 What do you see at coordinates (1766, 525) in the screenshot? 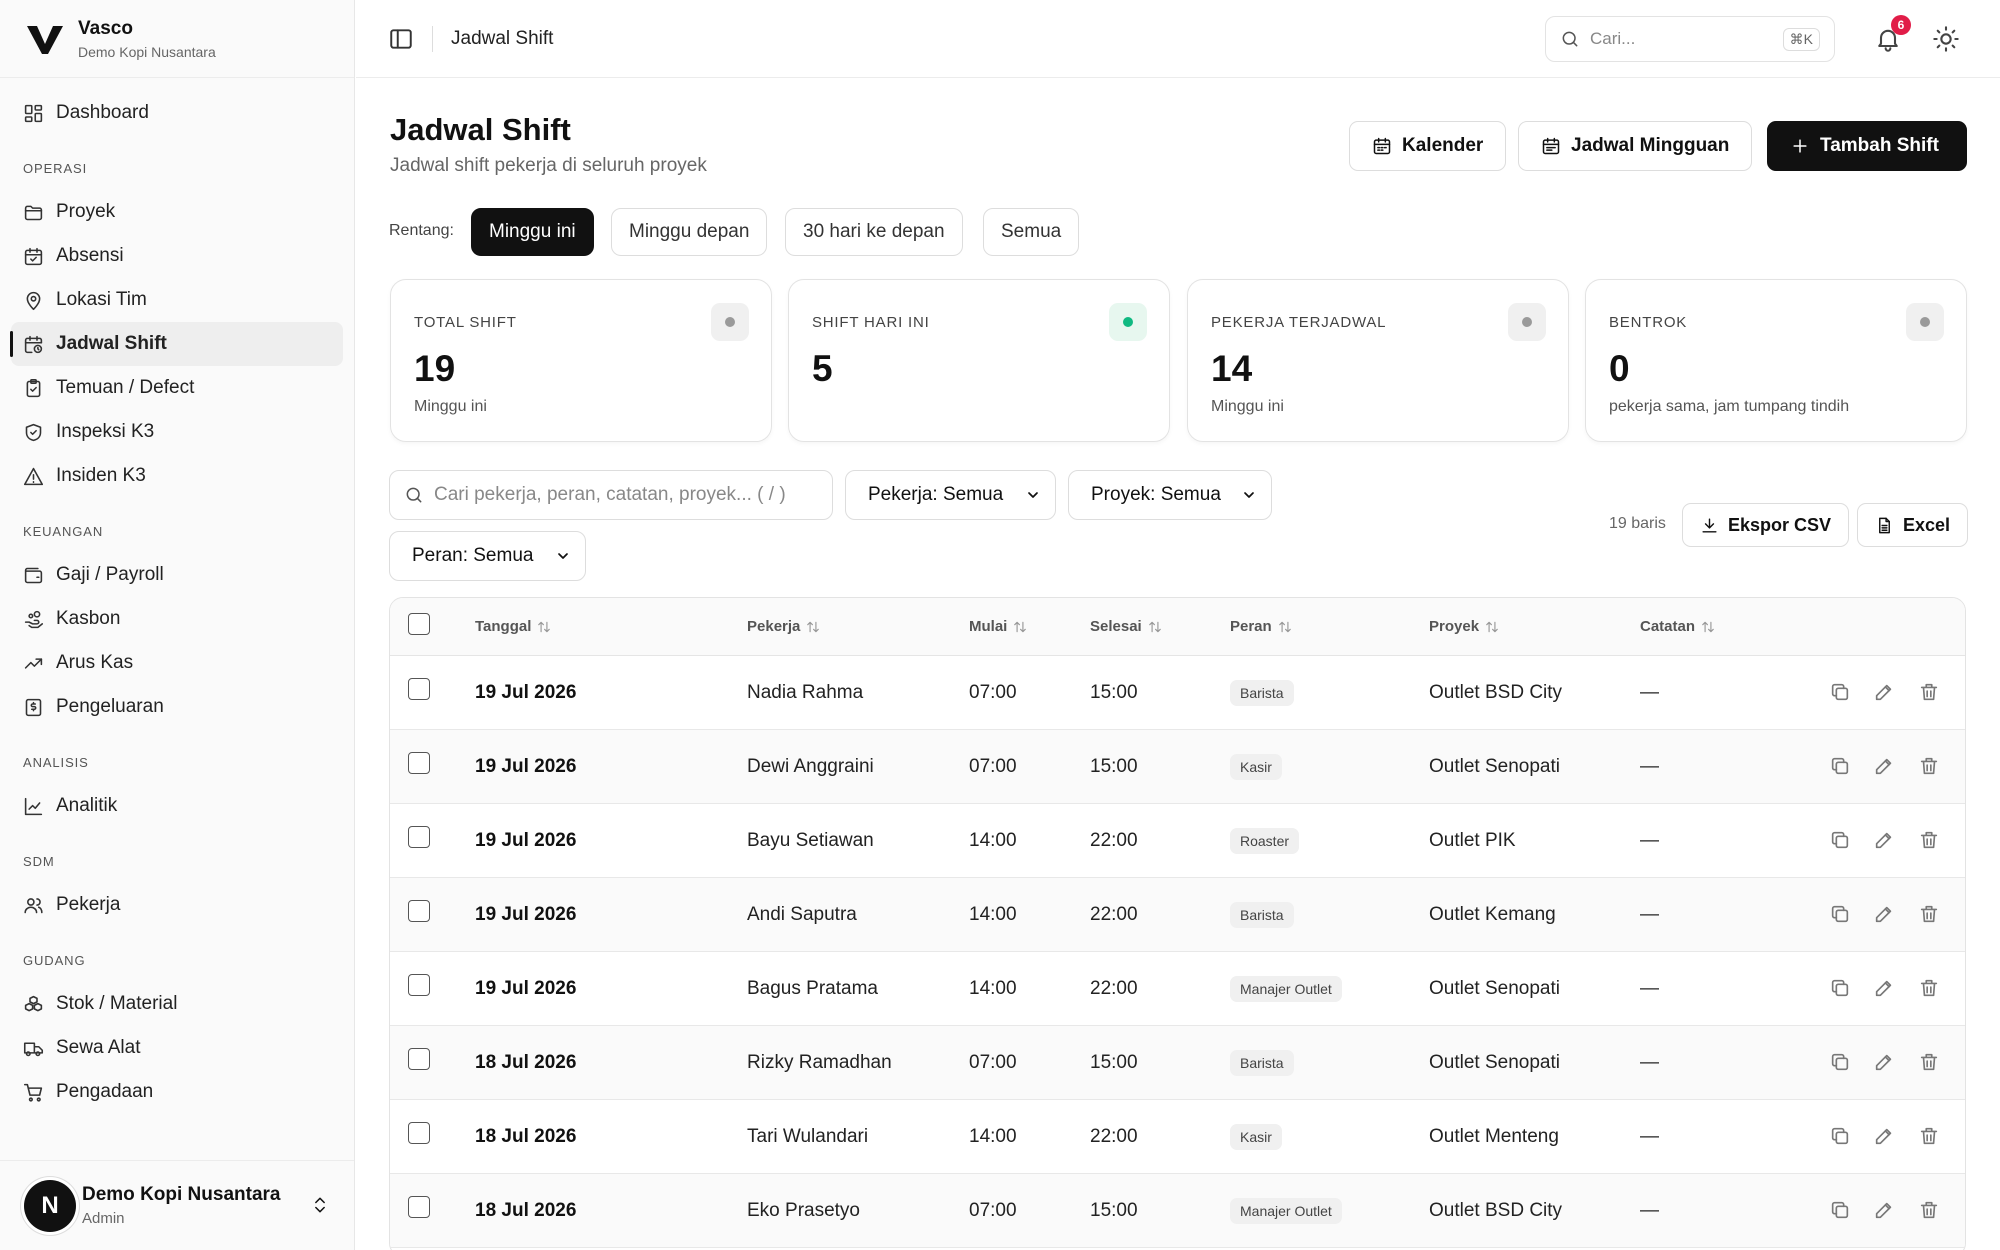
I see `export-csv-button: Ekspor CSV` at bounding box center [1766, 525].